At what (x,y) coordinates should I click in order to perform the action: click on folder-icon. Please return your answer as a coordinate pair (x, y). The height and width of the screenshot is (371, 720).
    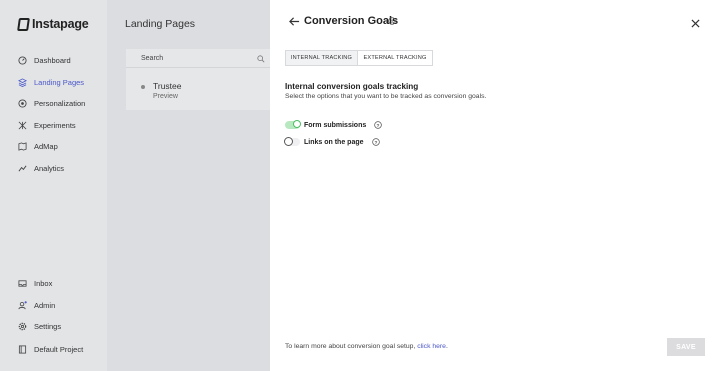
    Looking at the image, I should click on (22, 349).